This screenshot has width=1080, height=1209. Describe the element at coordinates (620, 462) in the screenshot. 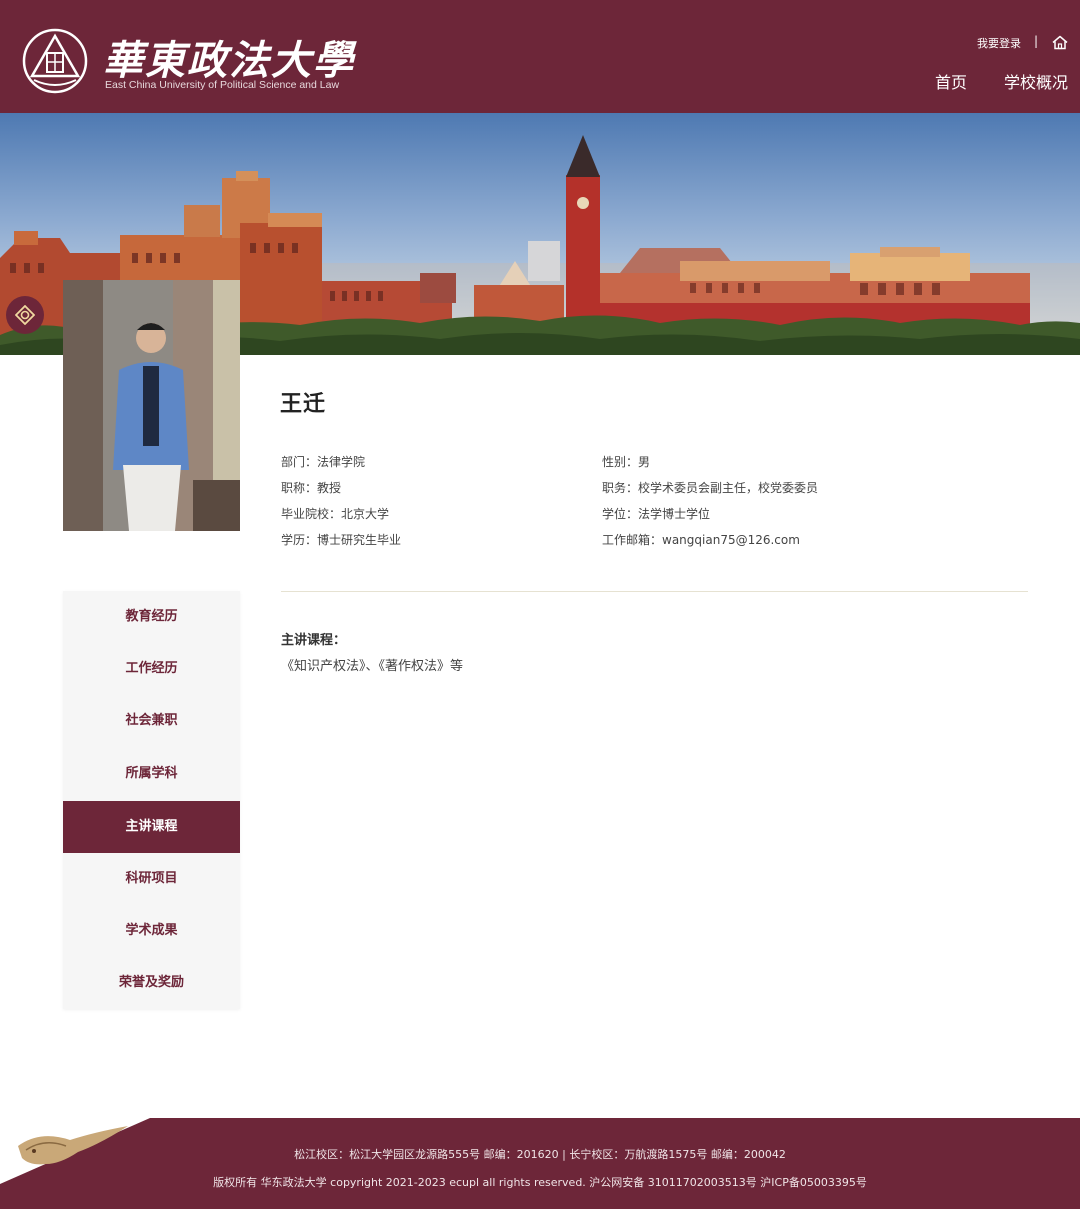

I see `info-label: 性别：` at that location.